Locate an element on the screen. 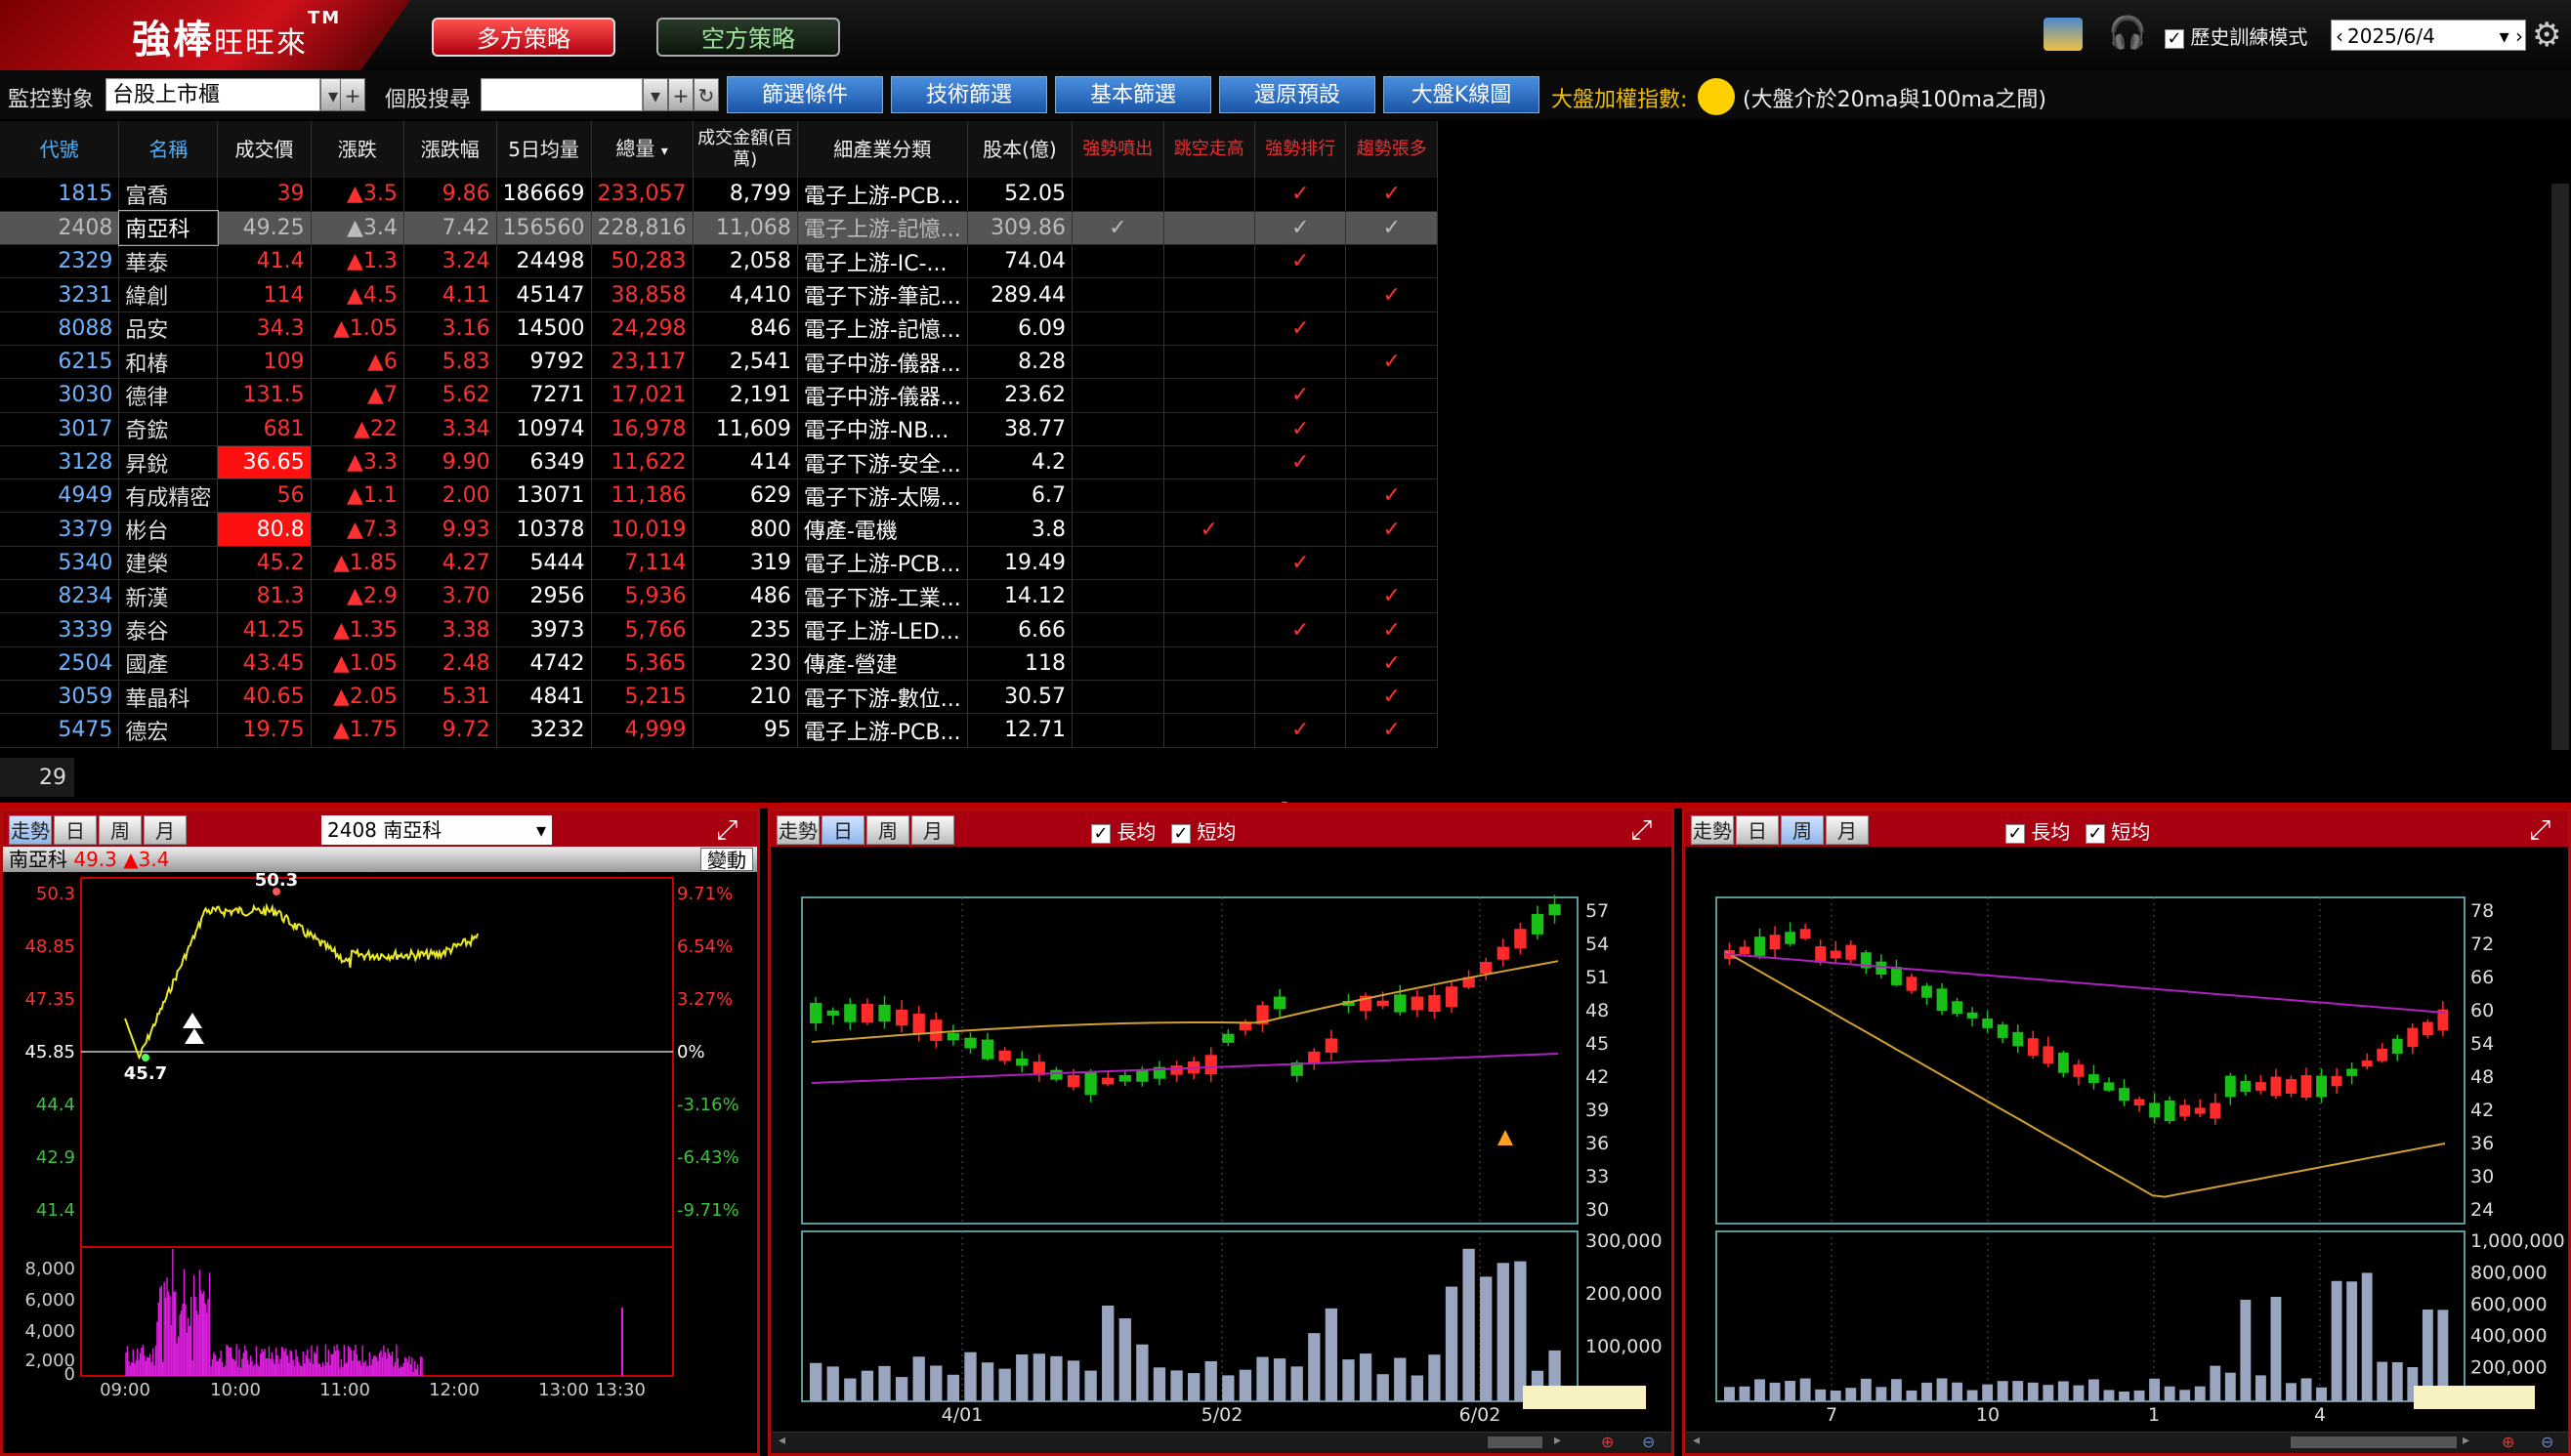 The height and width of the screenshot is (1456, 2571). history-mode-toggle: ✓ 歷史訓練模式 is located at coordinates (2236, 35).